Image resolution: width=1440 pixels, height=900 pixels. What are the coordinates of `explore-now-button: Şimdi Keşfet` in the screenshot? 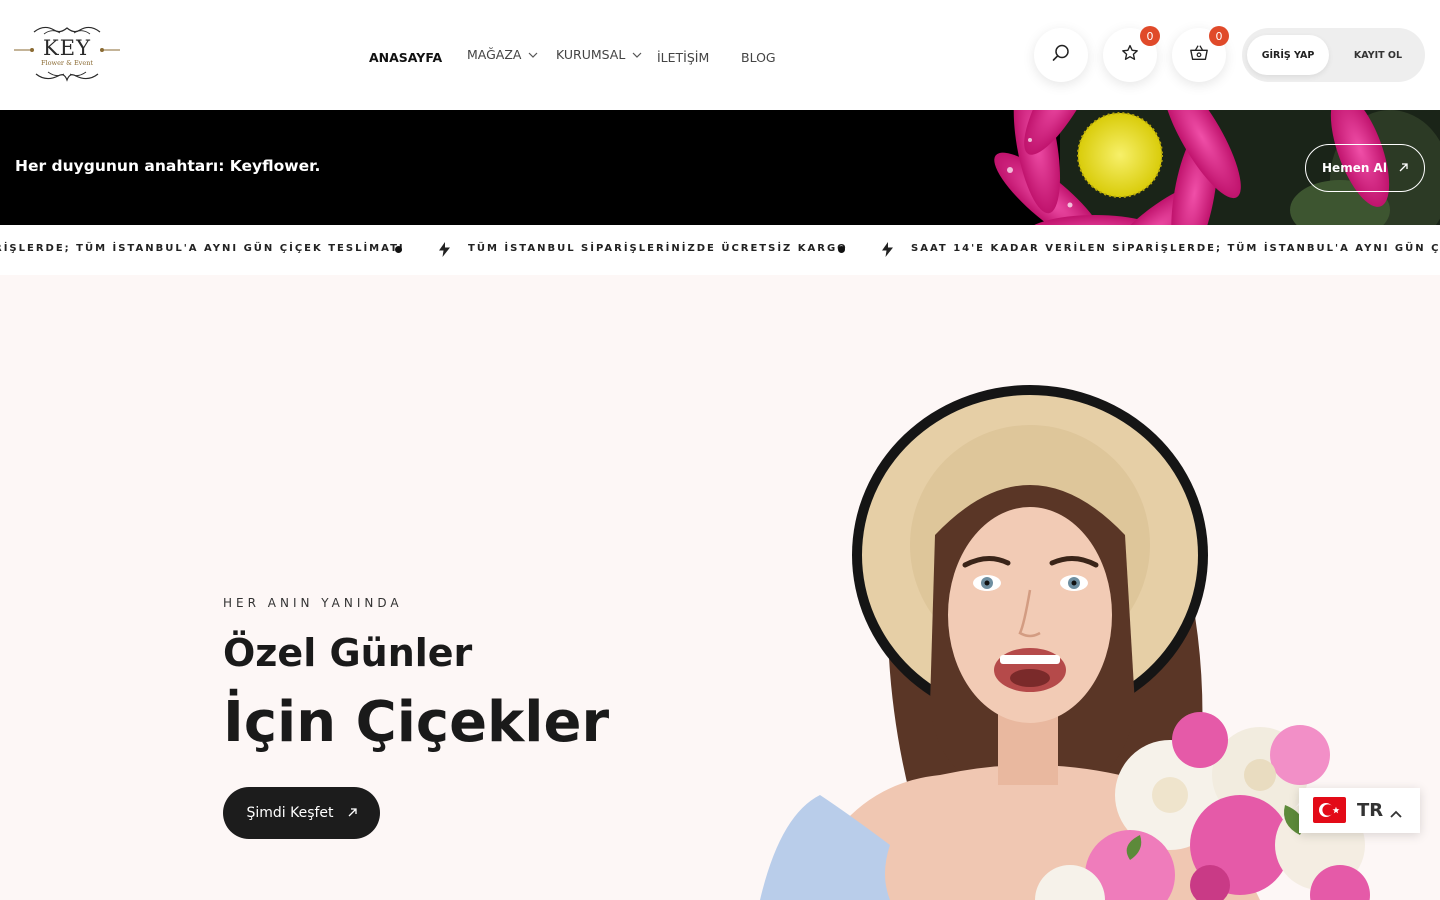 It's located at (301, 813).